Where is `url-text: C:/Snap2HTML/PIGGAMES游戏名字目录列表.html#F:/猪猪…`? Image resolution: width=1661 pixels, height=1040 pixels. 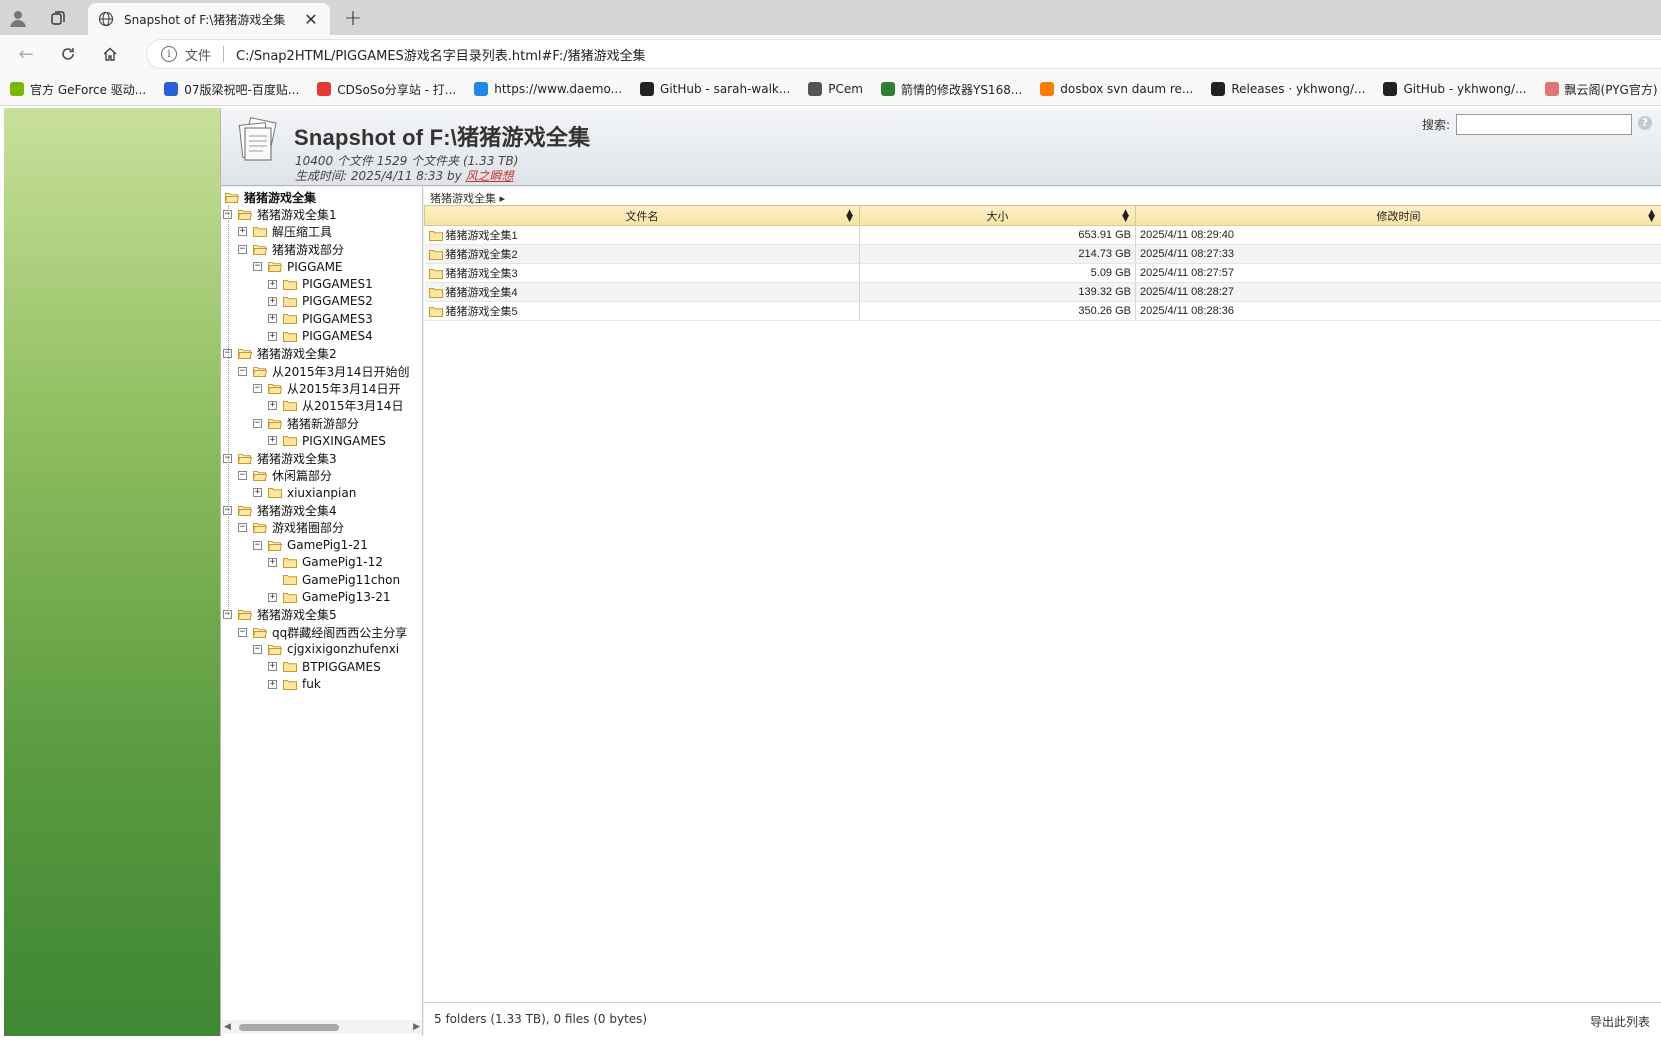
url-text: C:/Snap2HTML/PIGGAMES游戏名字目录列表.html#F:/猪猪… is located at coordinates (441, 54).